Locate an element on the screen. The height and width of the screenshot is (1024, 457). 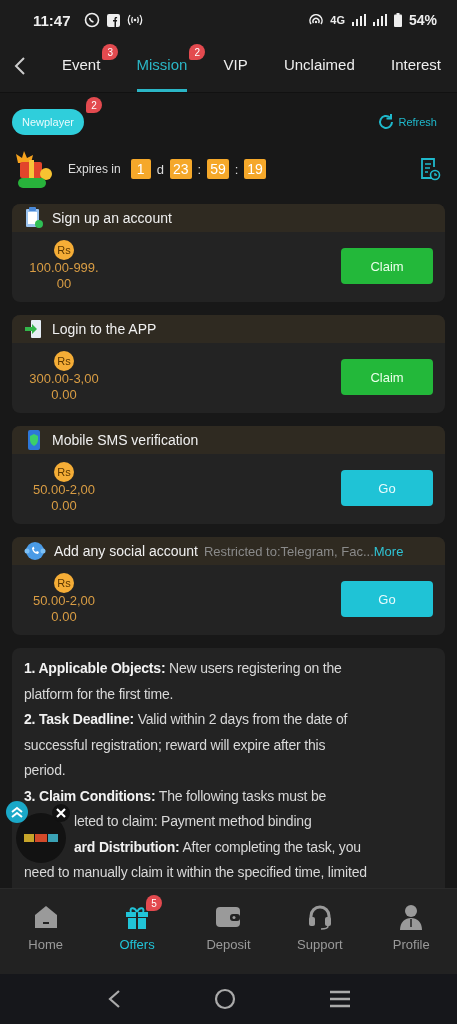
refresh-button: Refresh is located at coordinates (411, 122).